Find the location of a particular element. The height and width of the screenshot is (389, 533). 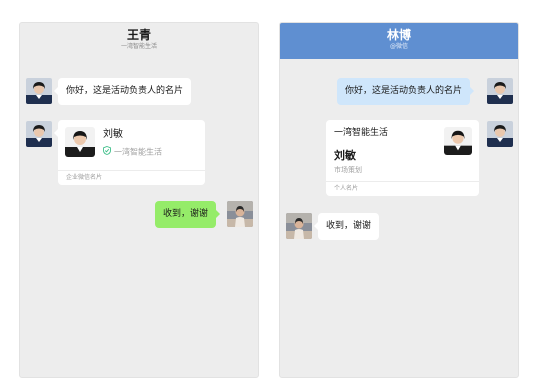

business-card-message: 刘敏 一湾智能生活 企业微信名片 is located at coordinates (129, 152).